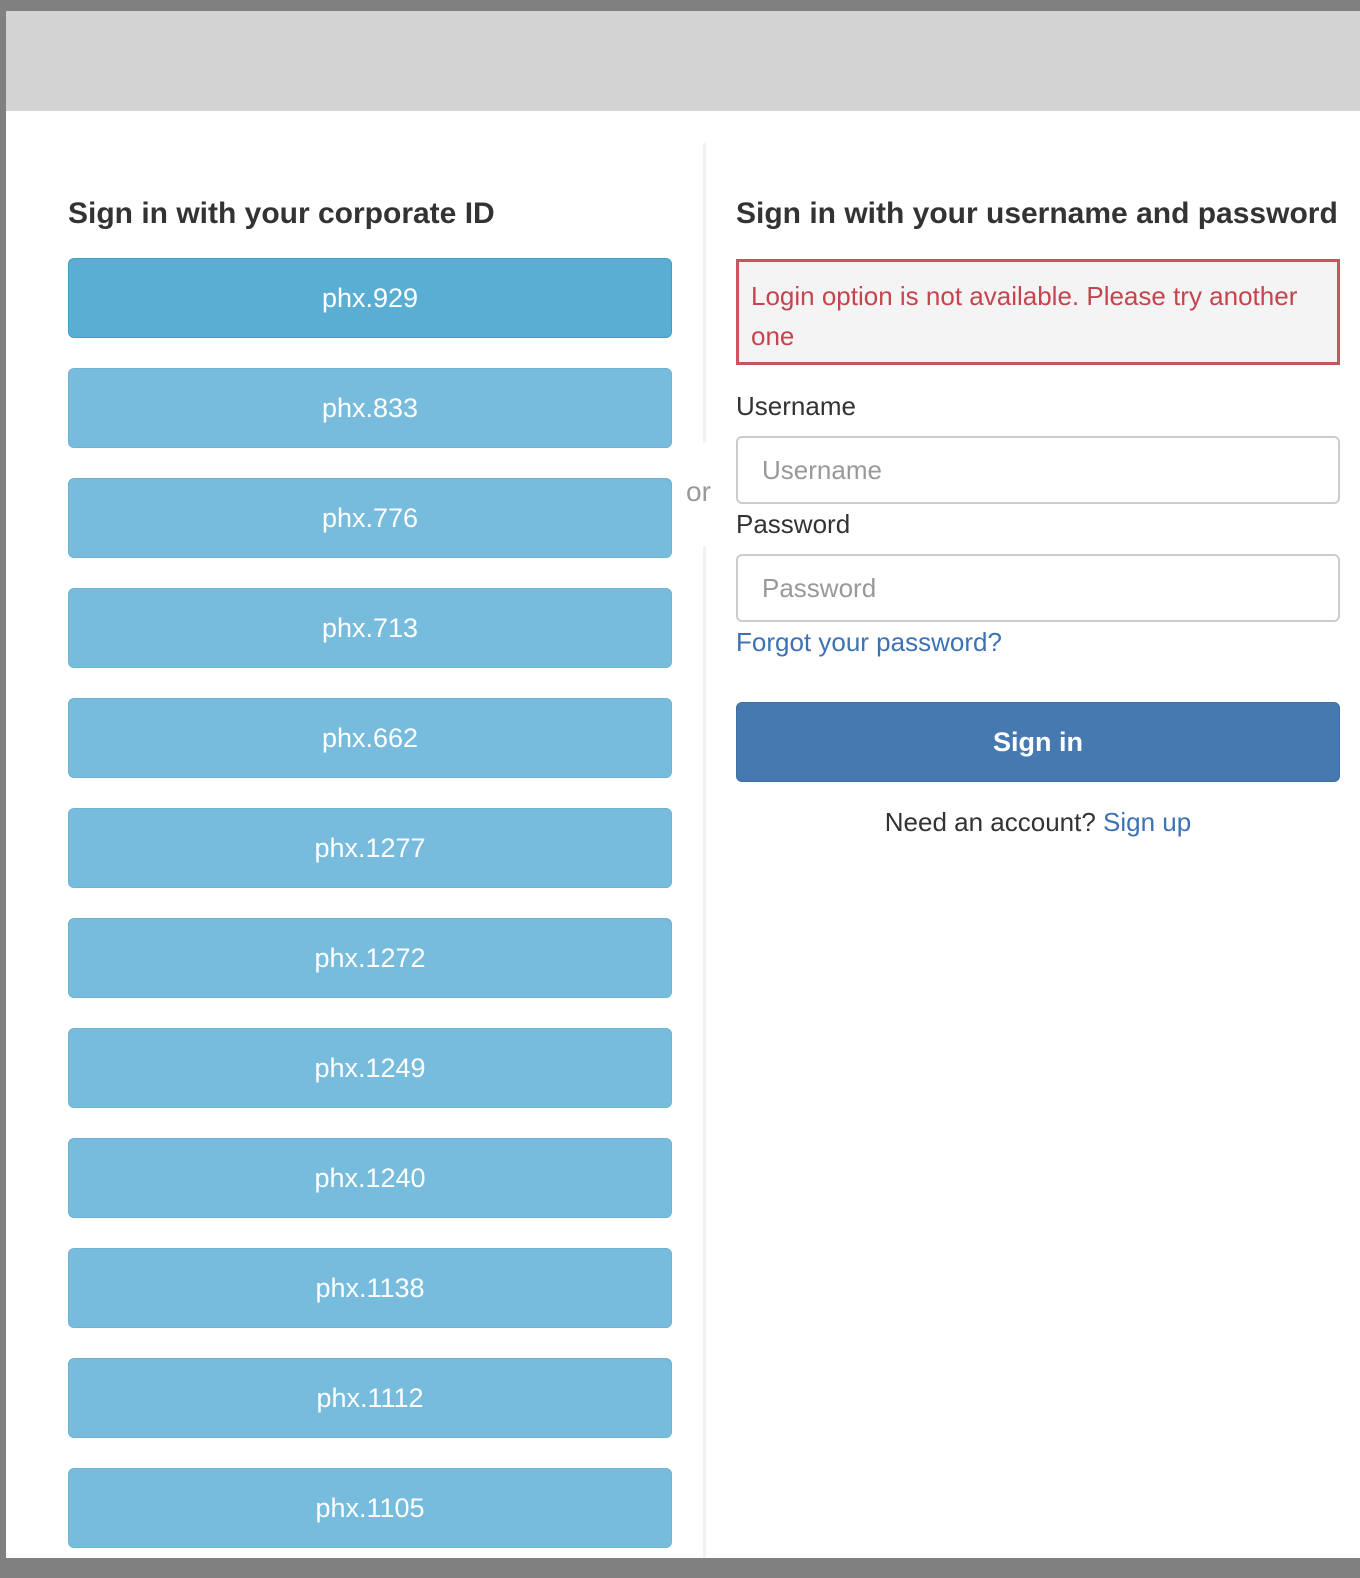  Describe the element at coordinates (1147, 822) in the screenshot. I see `sign-up-link: Sign up` at that location.